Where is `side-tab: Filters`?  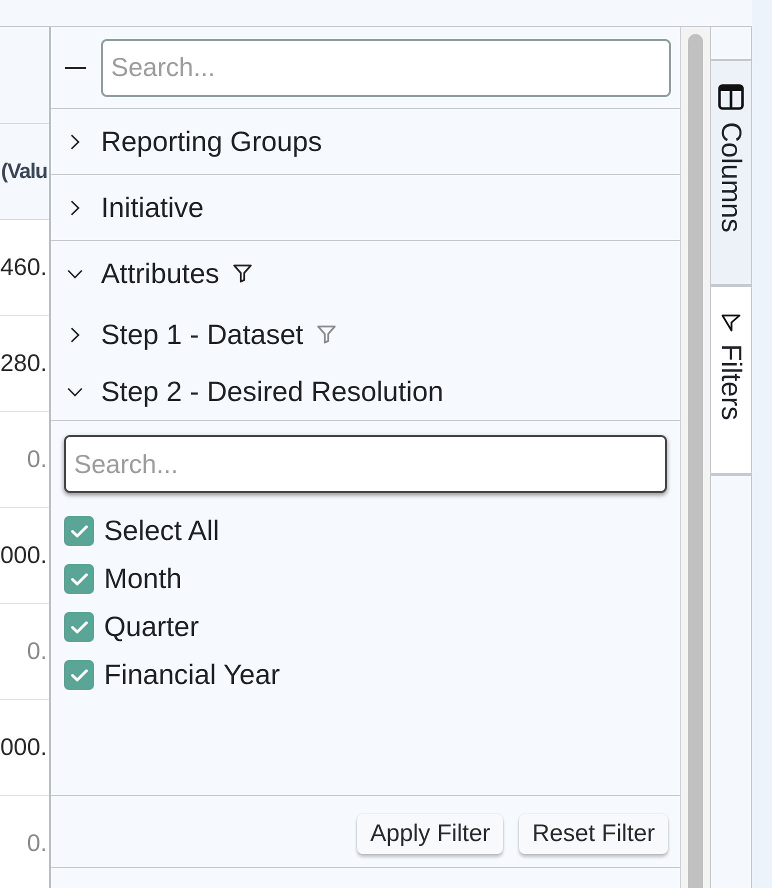
side-tab: Filters is located at coordinates (731, 381).